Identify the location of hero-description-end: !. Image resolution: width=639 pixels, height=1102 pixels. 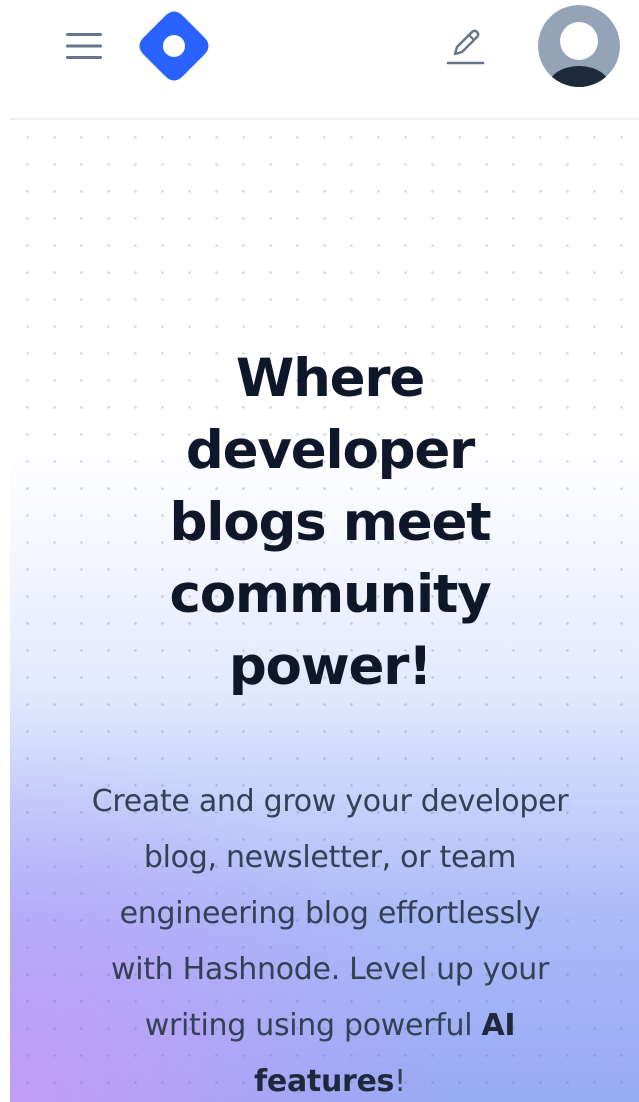
(400, 1081).